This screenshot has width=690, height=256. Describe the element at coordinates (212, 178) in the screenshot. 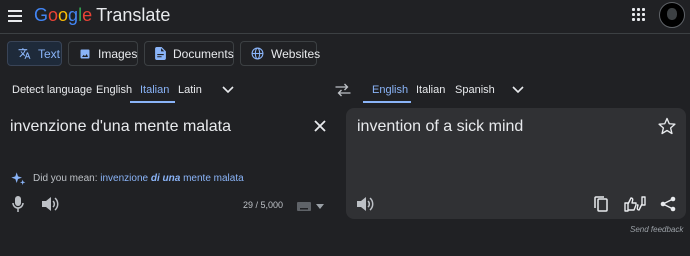

I see `suggestion-after: mente malata` at that location.